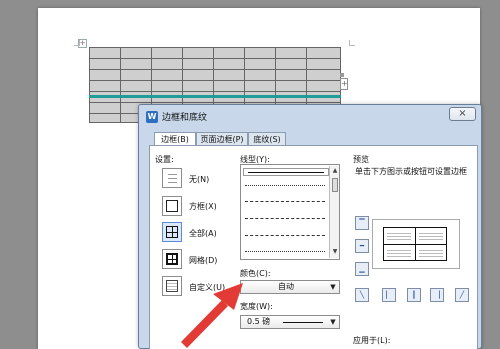 Image resolution: width=500 pixels, height=349 pixels. Describe the element at coordinates (372, 340) in the screenshot. I see `apply-to-label: 应用于(L):` at that location.